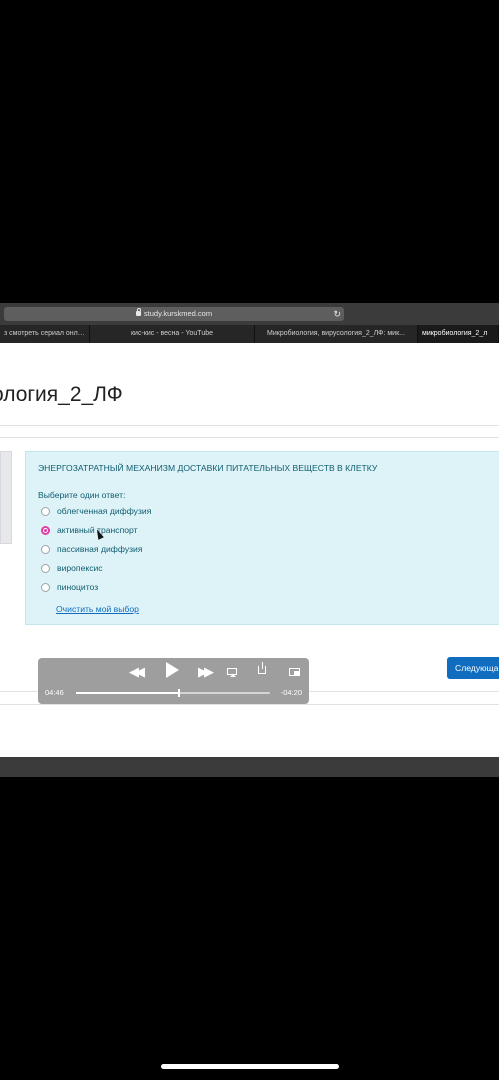 The height and width of the screenshot is (1080, 499). What do you see at coordinates (104, 511) in the screenshot?
I see `answer-label: облегченная диффузия` at bounding box center [104, 511].